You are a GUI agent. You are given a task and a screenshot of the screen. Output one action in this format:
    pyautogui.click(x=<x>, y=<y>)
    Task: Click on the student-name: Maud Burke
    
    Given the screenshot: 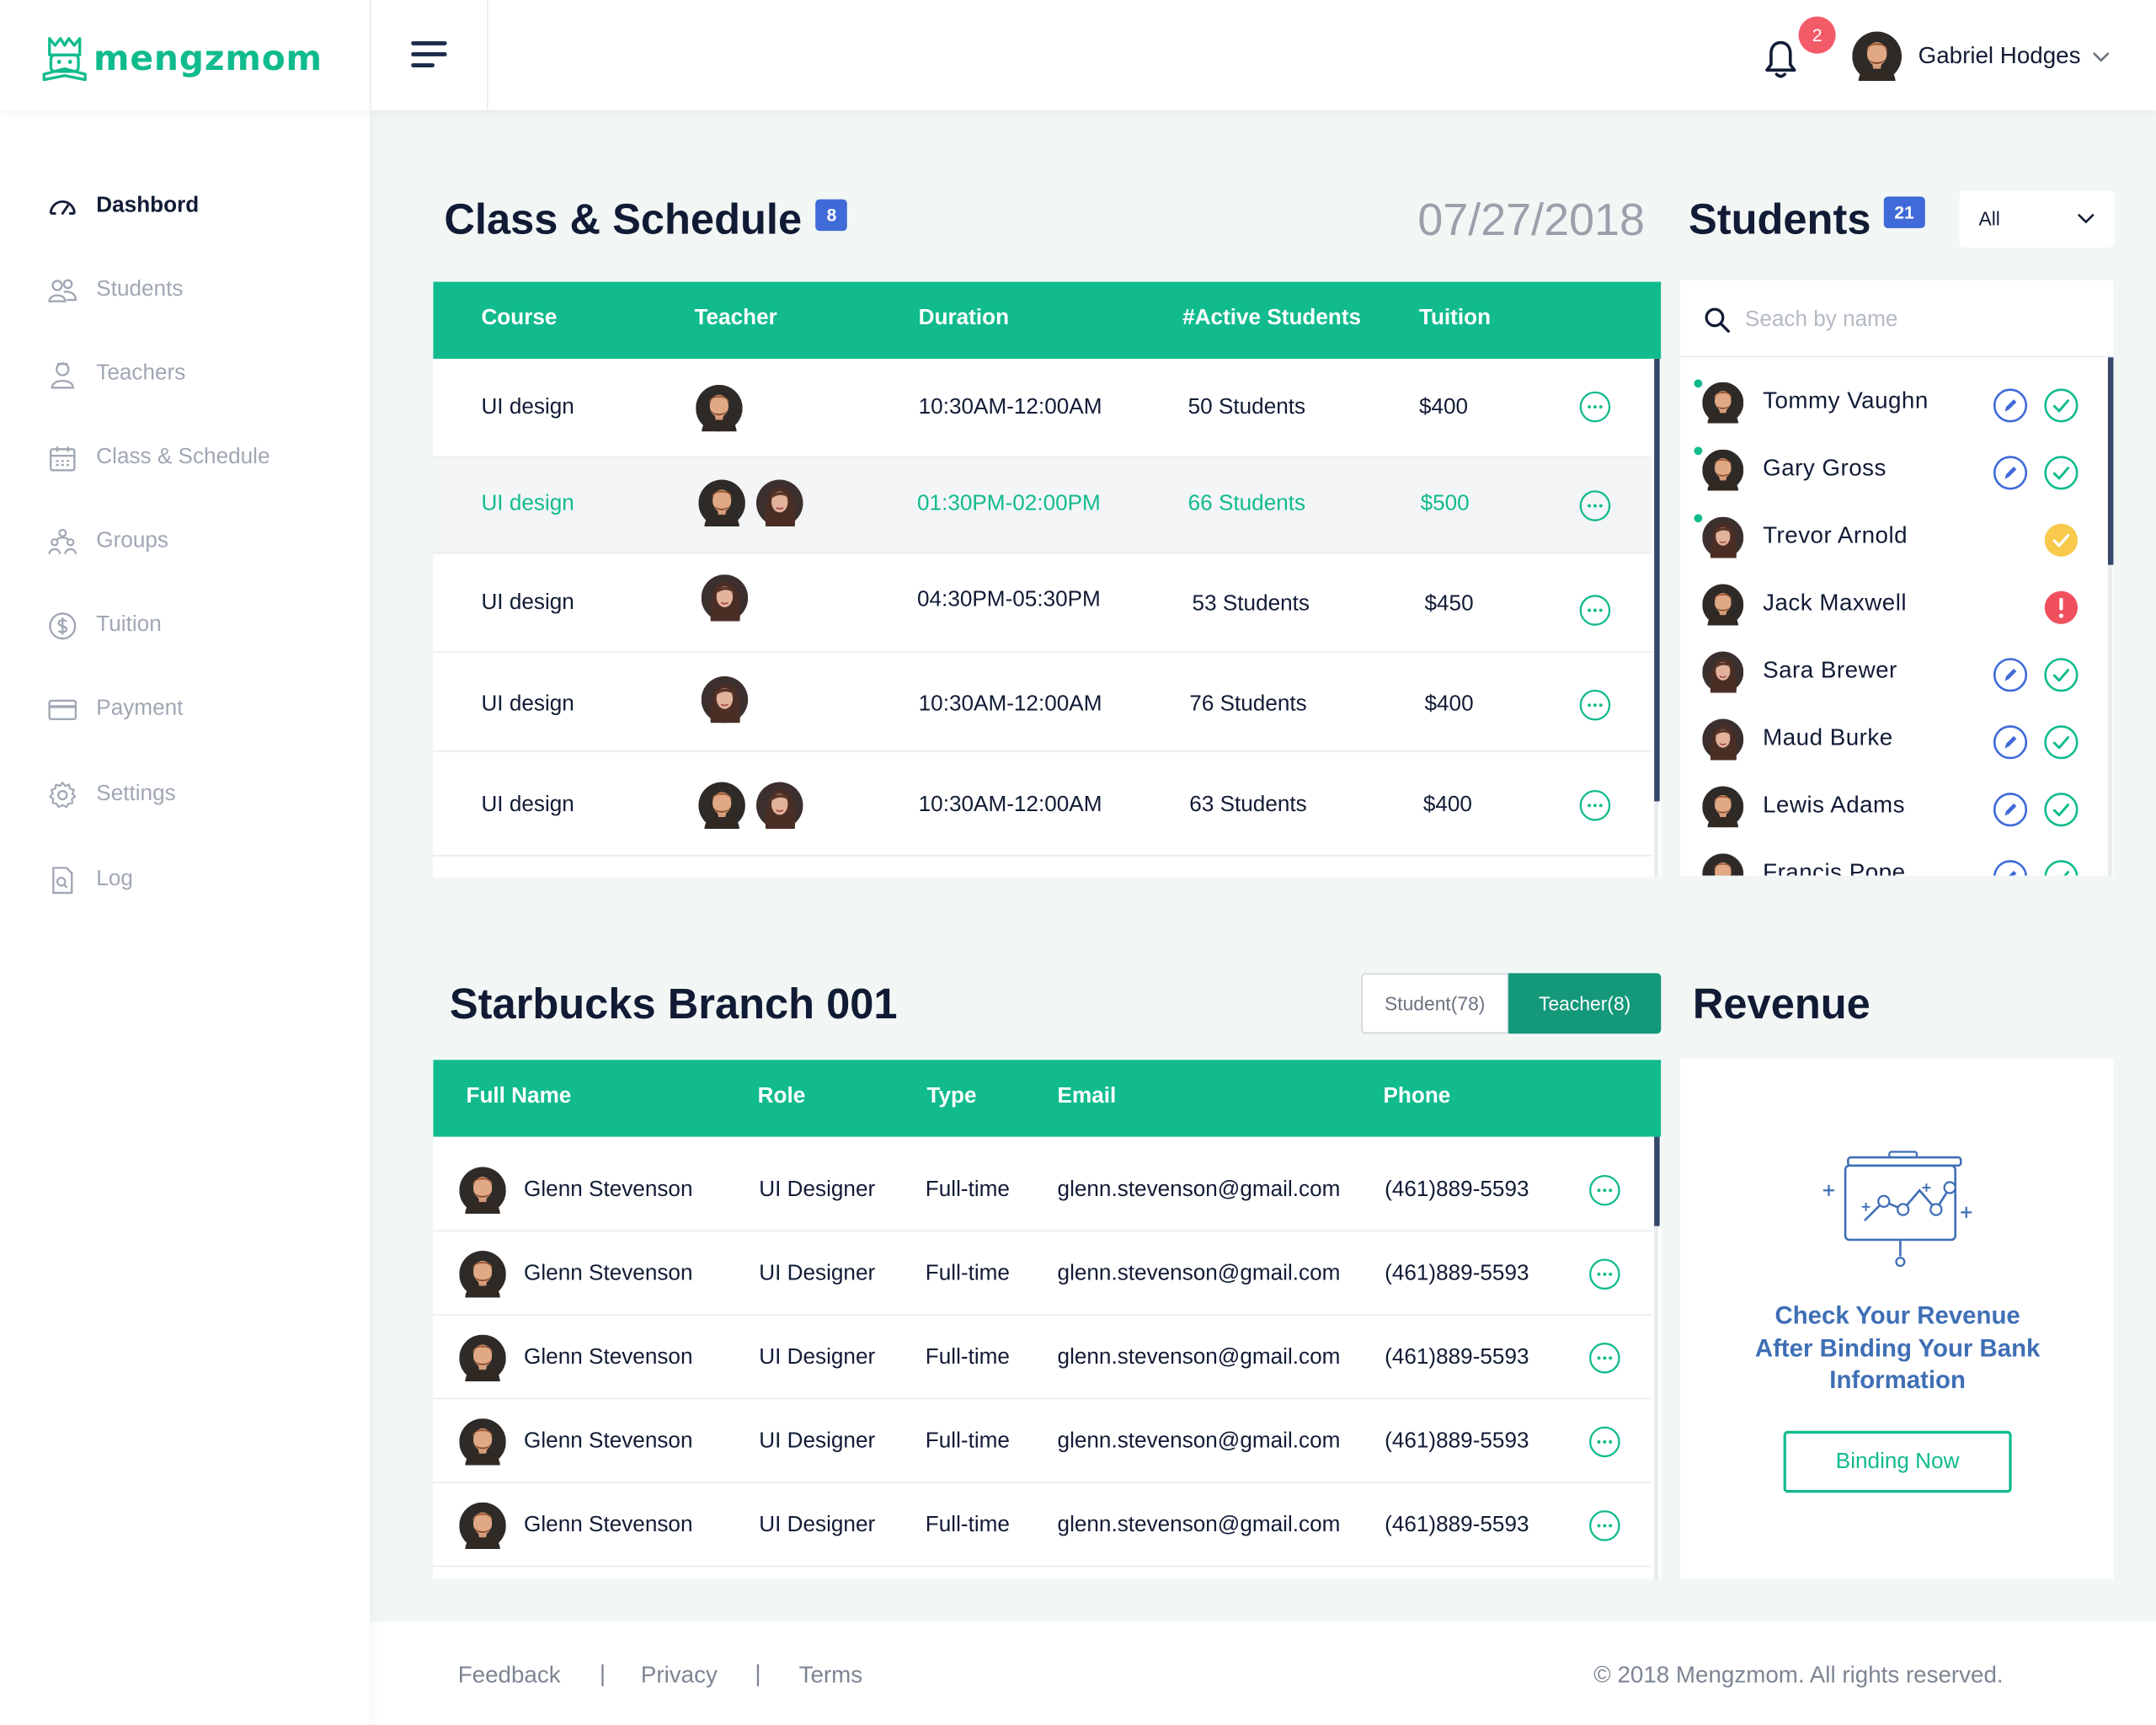 What is the action you would take?
    pyautogui.click(x=1828, y=737)
    